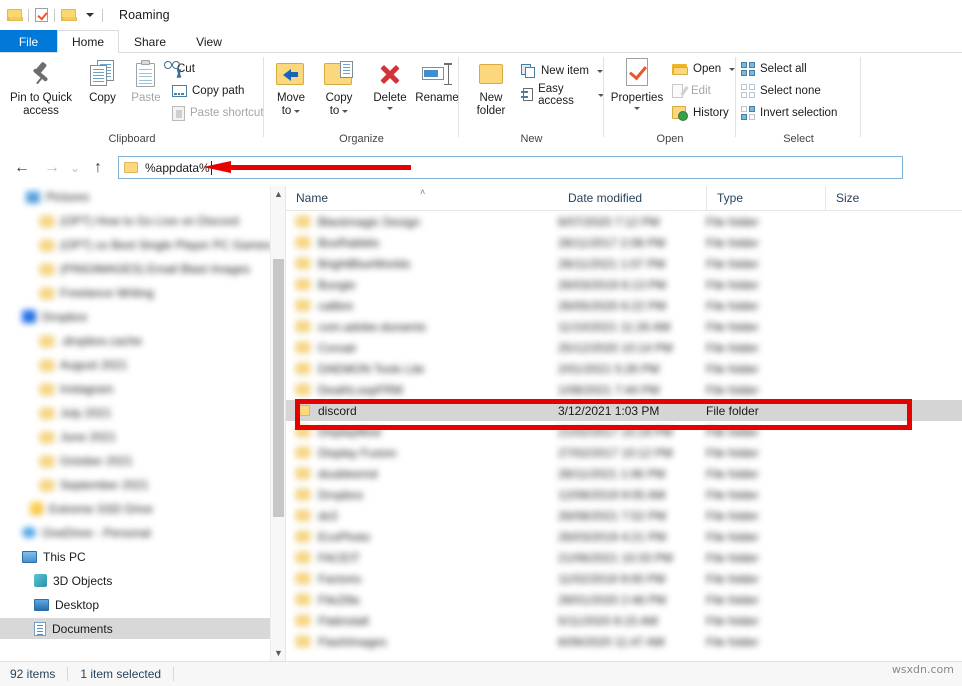  Describe the element at coordinates (624, 494) in the screenshot. I see `table-row: Dropbox 12/08/2019 9:05 AM File folder` at that location.